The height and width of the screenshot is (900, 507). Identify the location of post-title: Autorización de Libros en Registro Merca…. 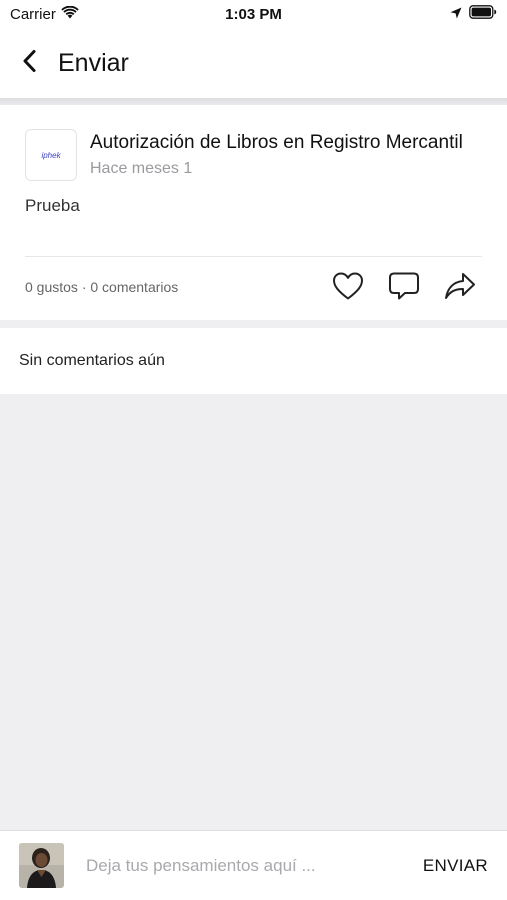
(287, 143).